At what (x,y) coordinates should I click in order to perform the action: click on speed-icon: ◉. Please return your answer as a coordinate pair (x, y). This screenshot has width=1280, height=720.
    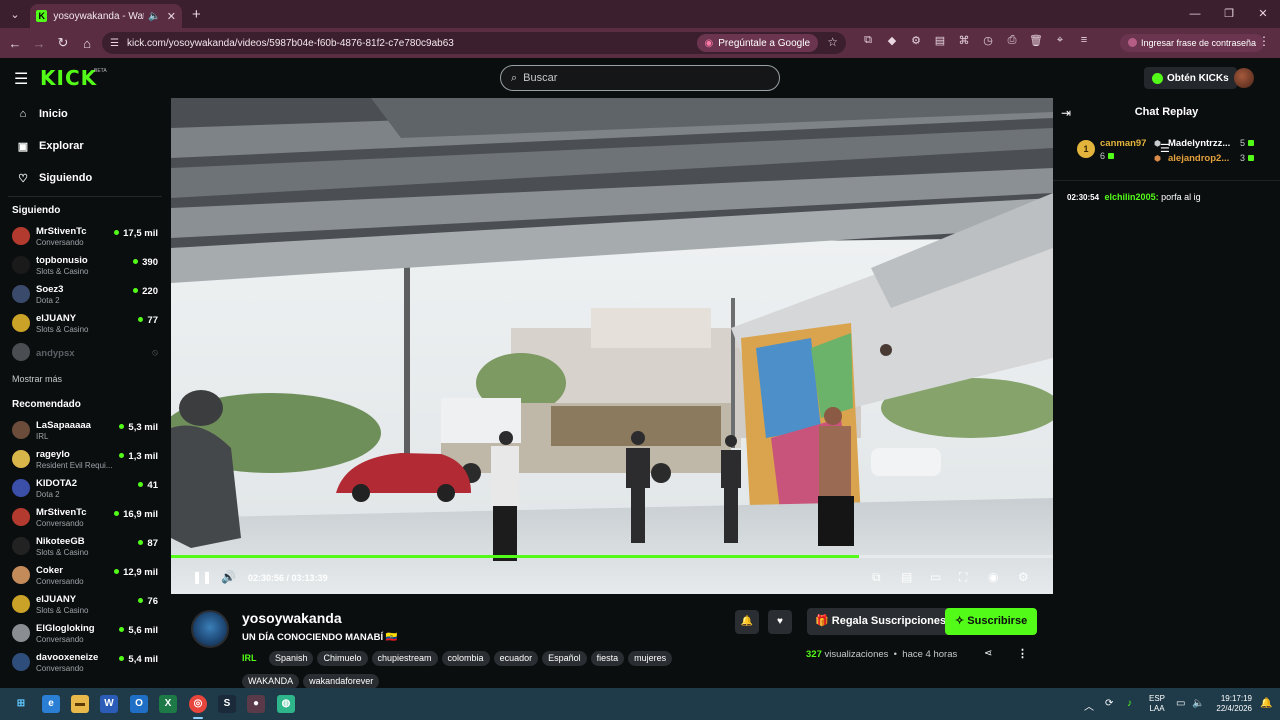
    Looking at the image, I should click on (993, 577).